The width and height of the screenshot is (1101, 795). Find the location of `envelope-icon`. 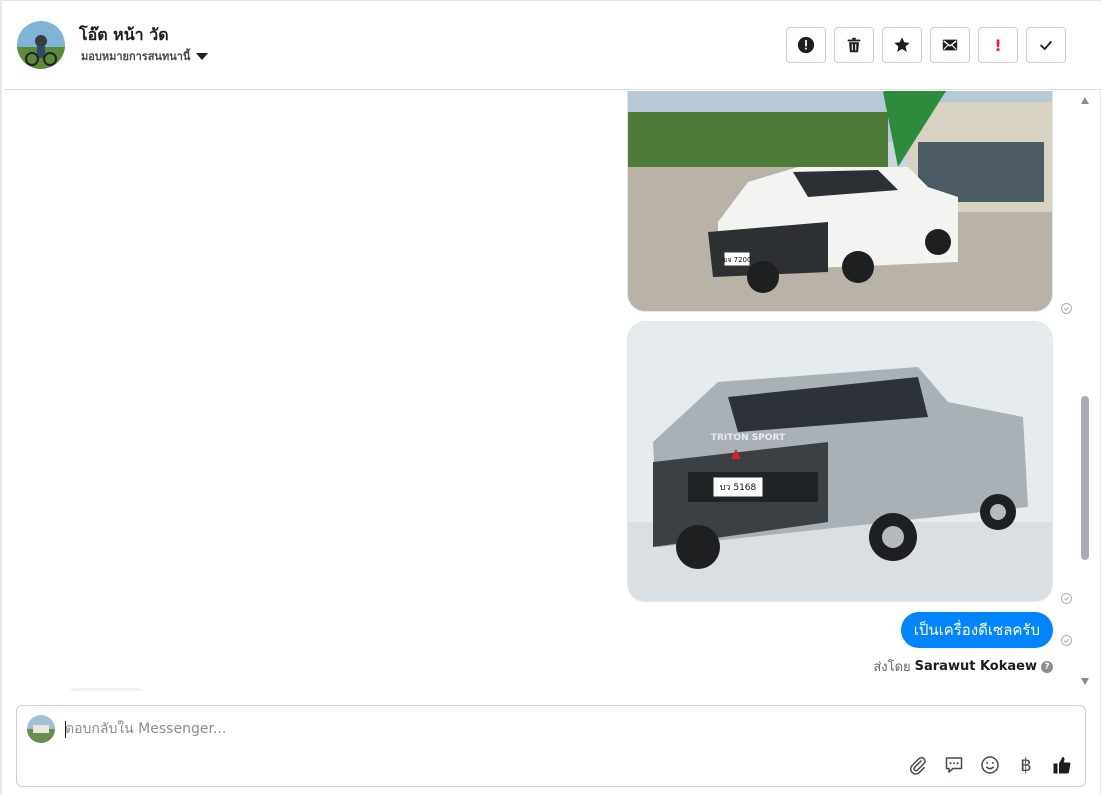

envelope-icon is located at coordinates (950, 45).